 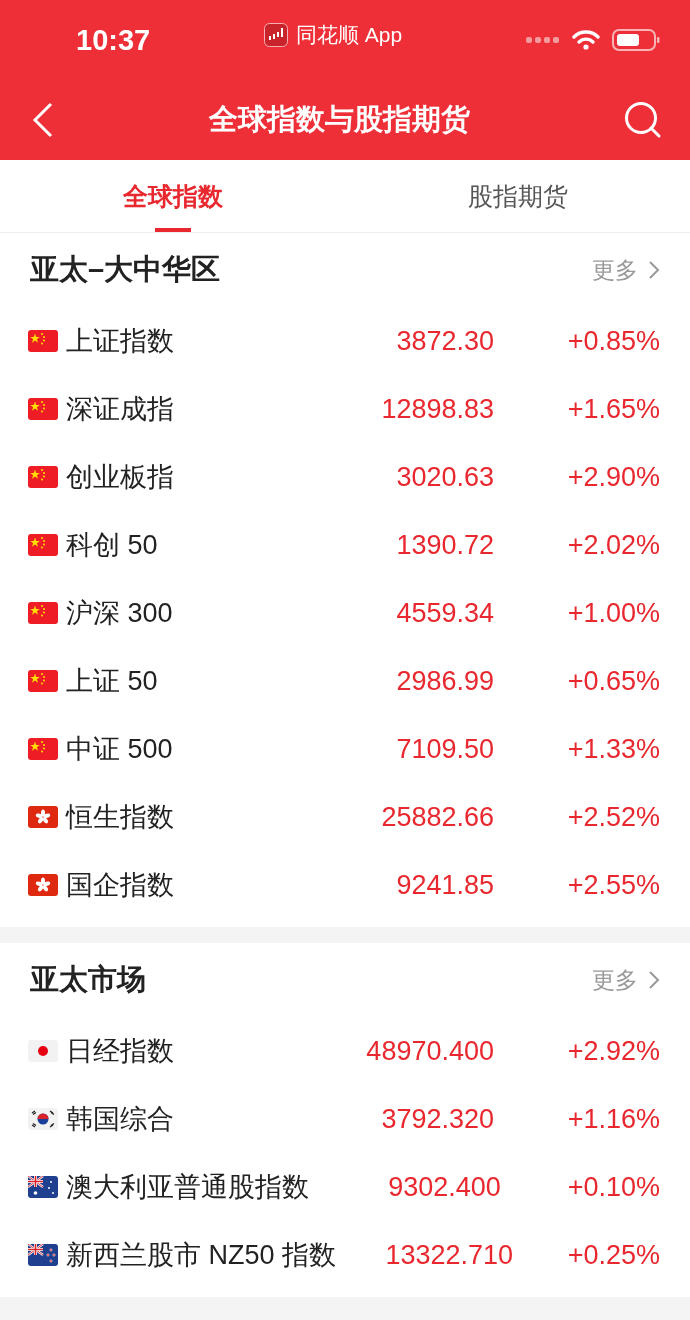 What do you see at coordinates (349, 35) in the screenshot?
I see `app-name: 同花顺 App` at bounding box center [349, 35].